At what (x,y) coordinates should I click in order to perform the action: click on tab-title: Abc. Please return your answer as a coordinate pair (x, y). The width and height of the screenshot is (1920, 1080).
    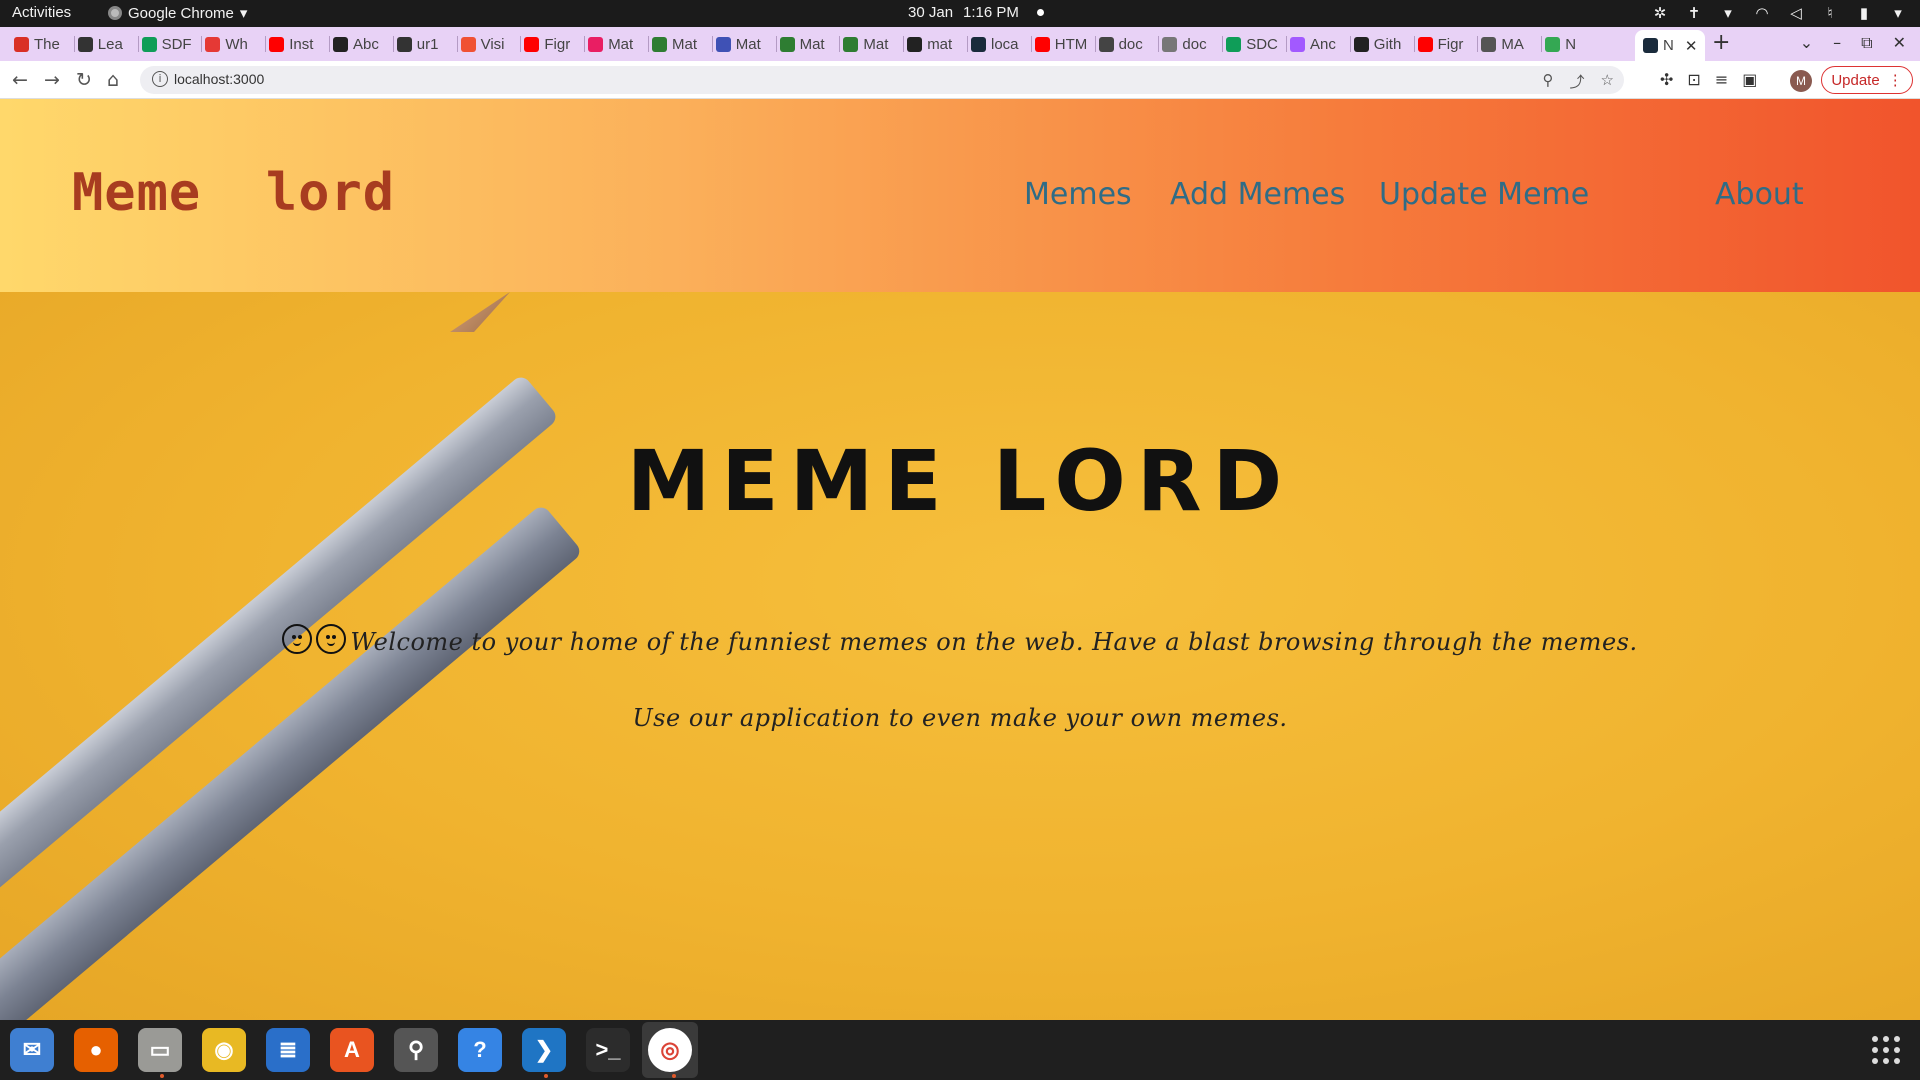
    Looking at the image, I should click on (366, 44).